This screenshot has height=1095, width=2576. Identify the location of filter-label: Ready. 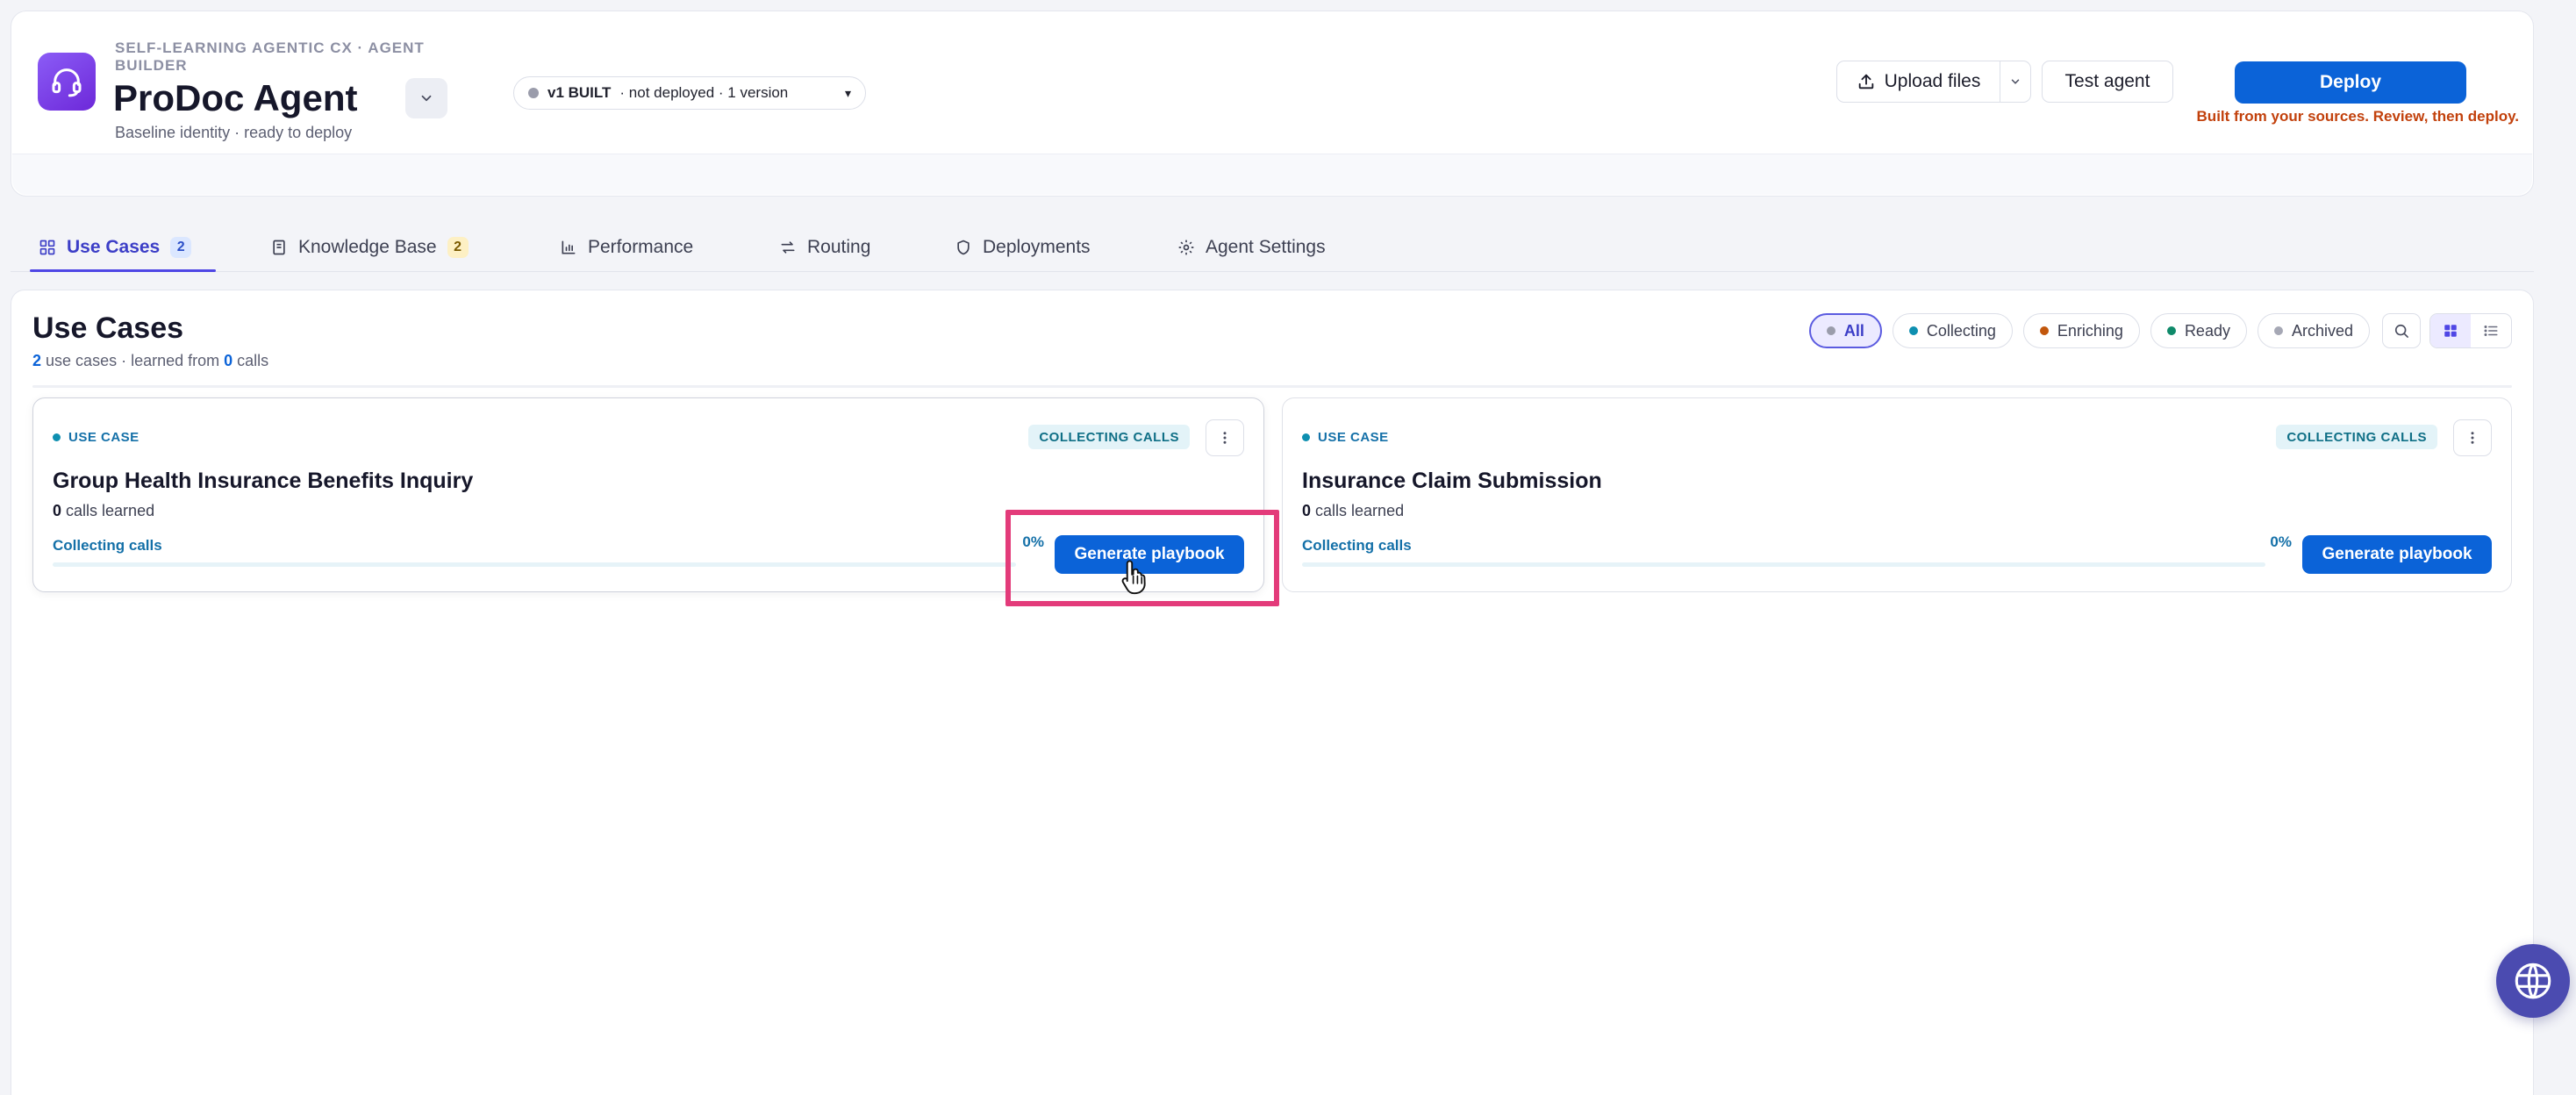
(2207, 330).